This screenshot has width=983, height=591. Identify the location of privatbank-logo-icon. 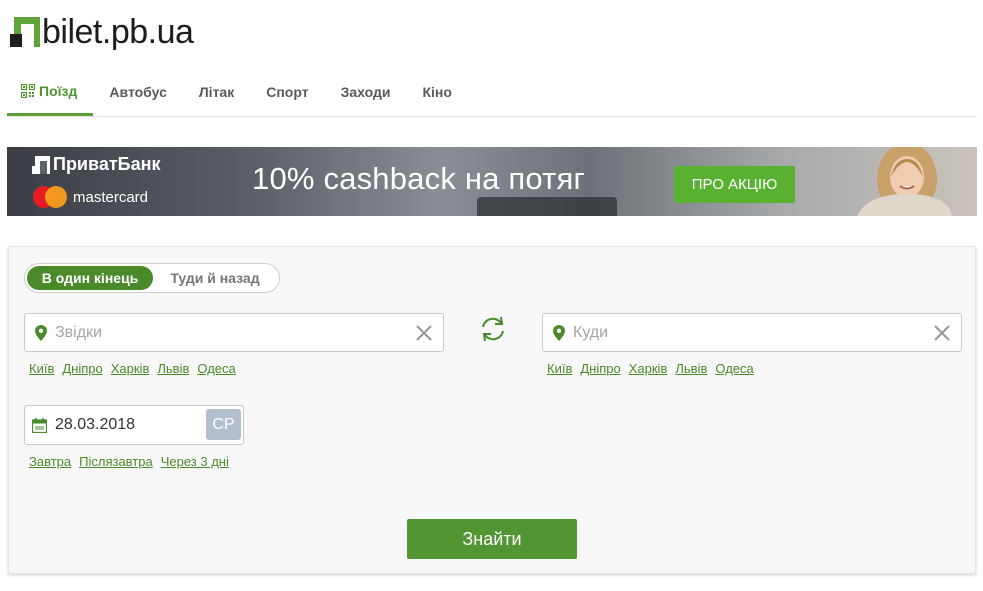
(25, 32).